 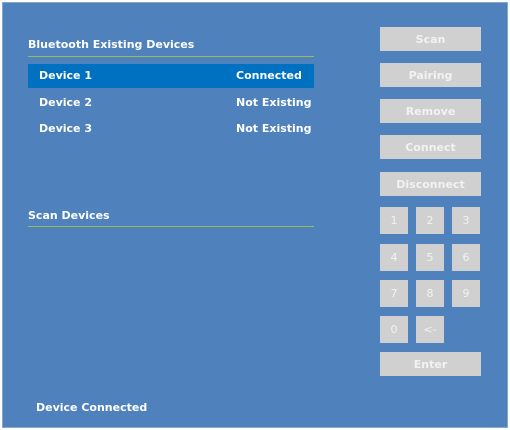 What do you see at coordinates (430, 39) in the screenshot?
I see `scan-button: Scan` at bounding box center [430, 39].